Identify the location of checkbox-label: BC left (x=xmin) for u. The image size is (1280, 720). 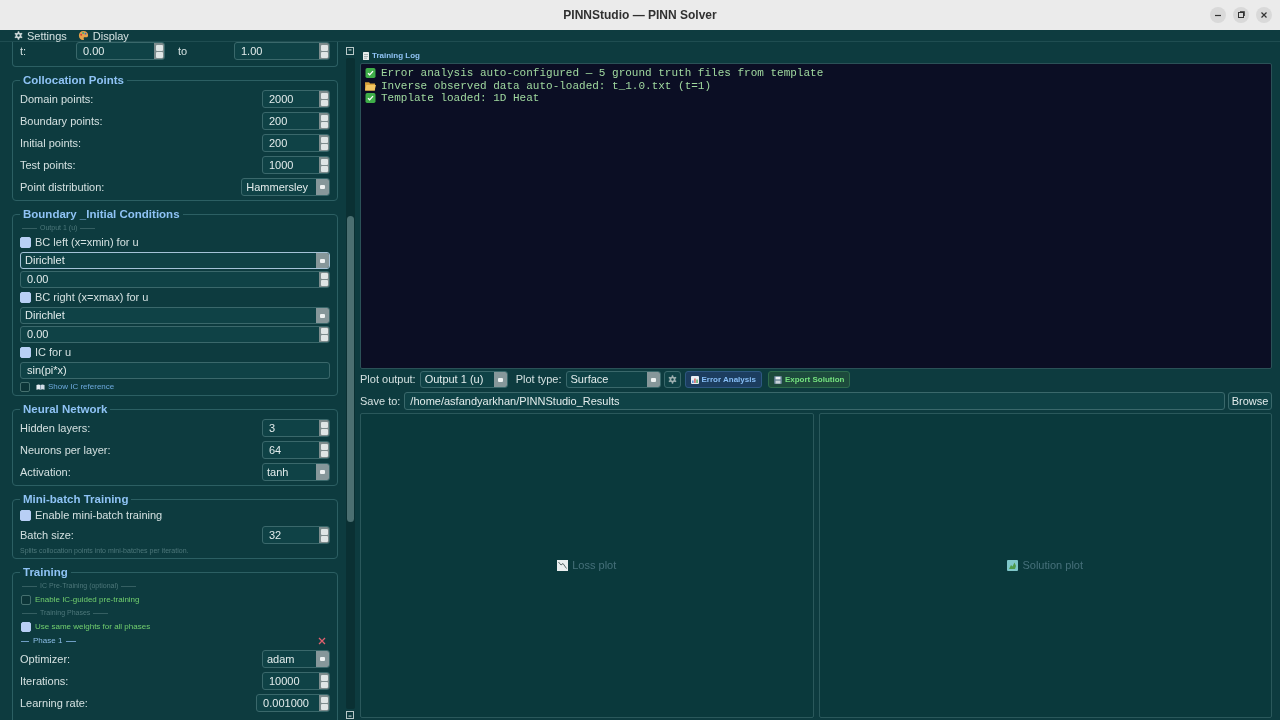
(87, 242).